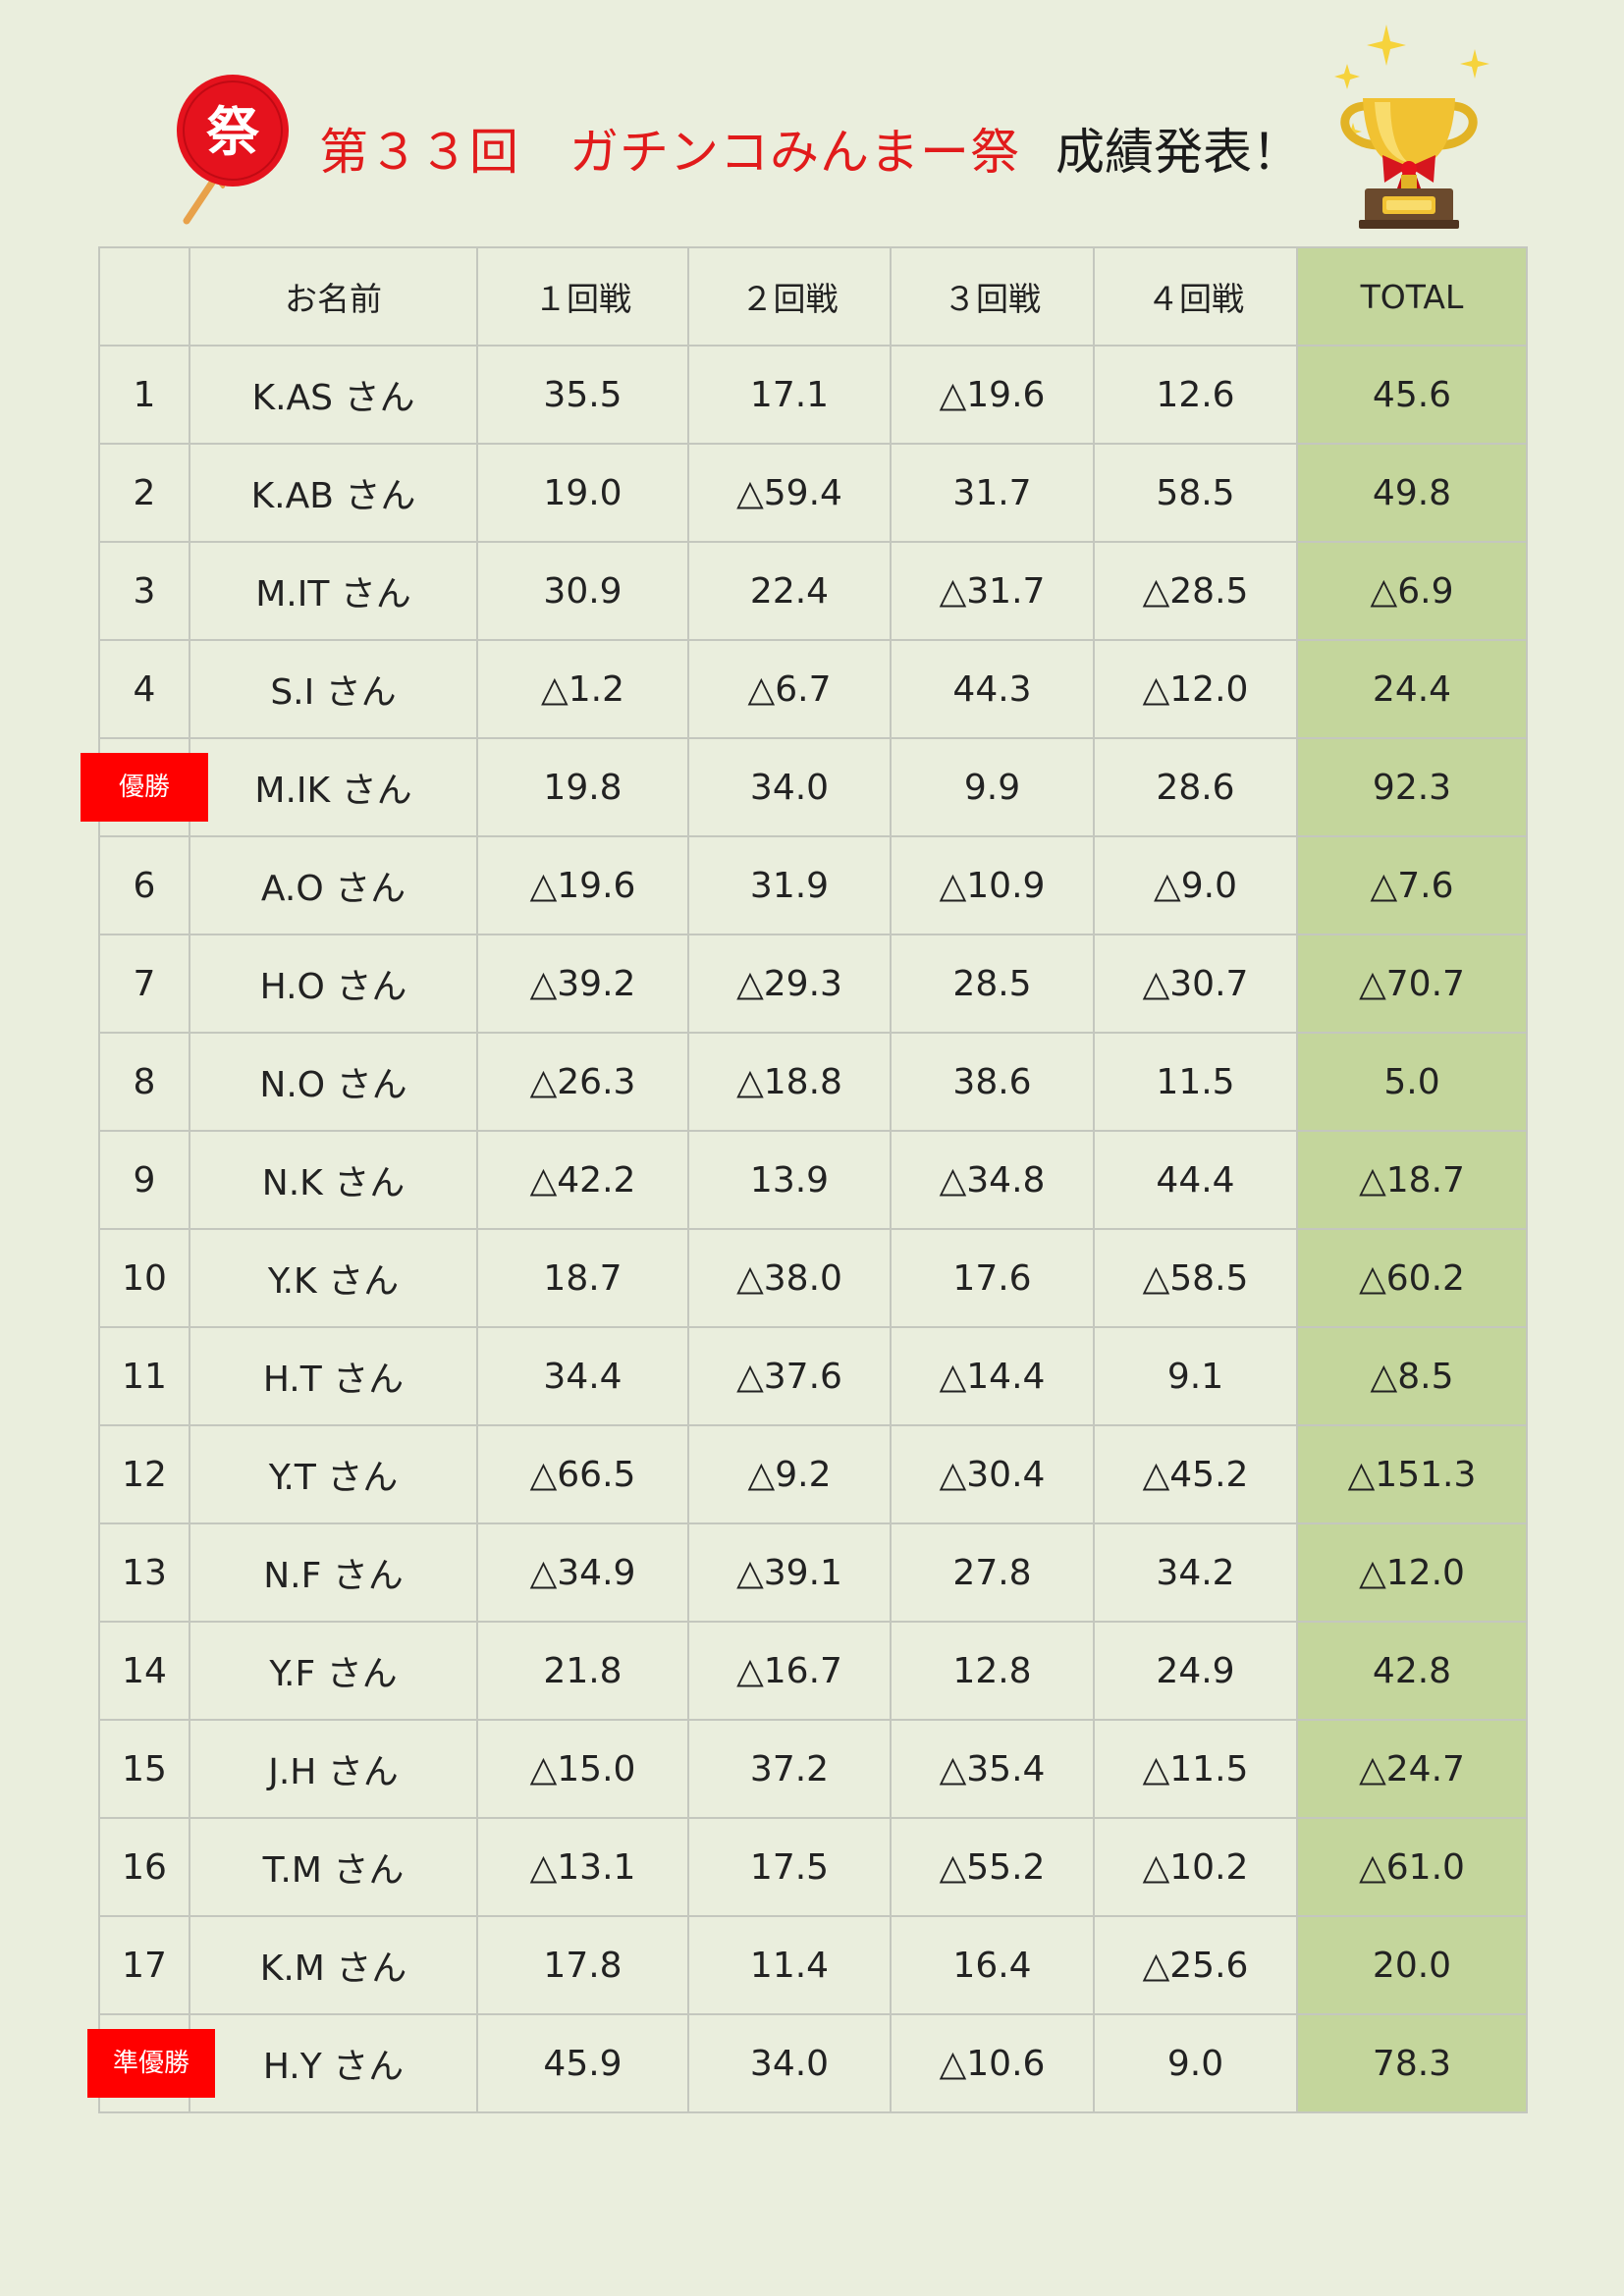  I want to click on page-subtitle: 成績発表！, so click(1178, 152).